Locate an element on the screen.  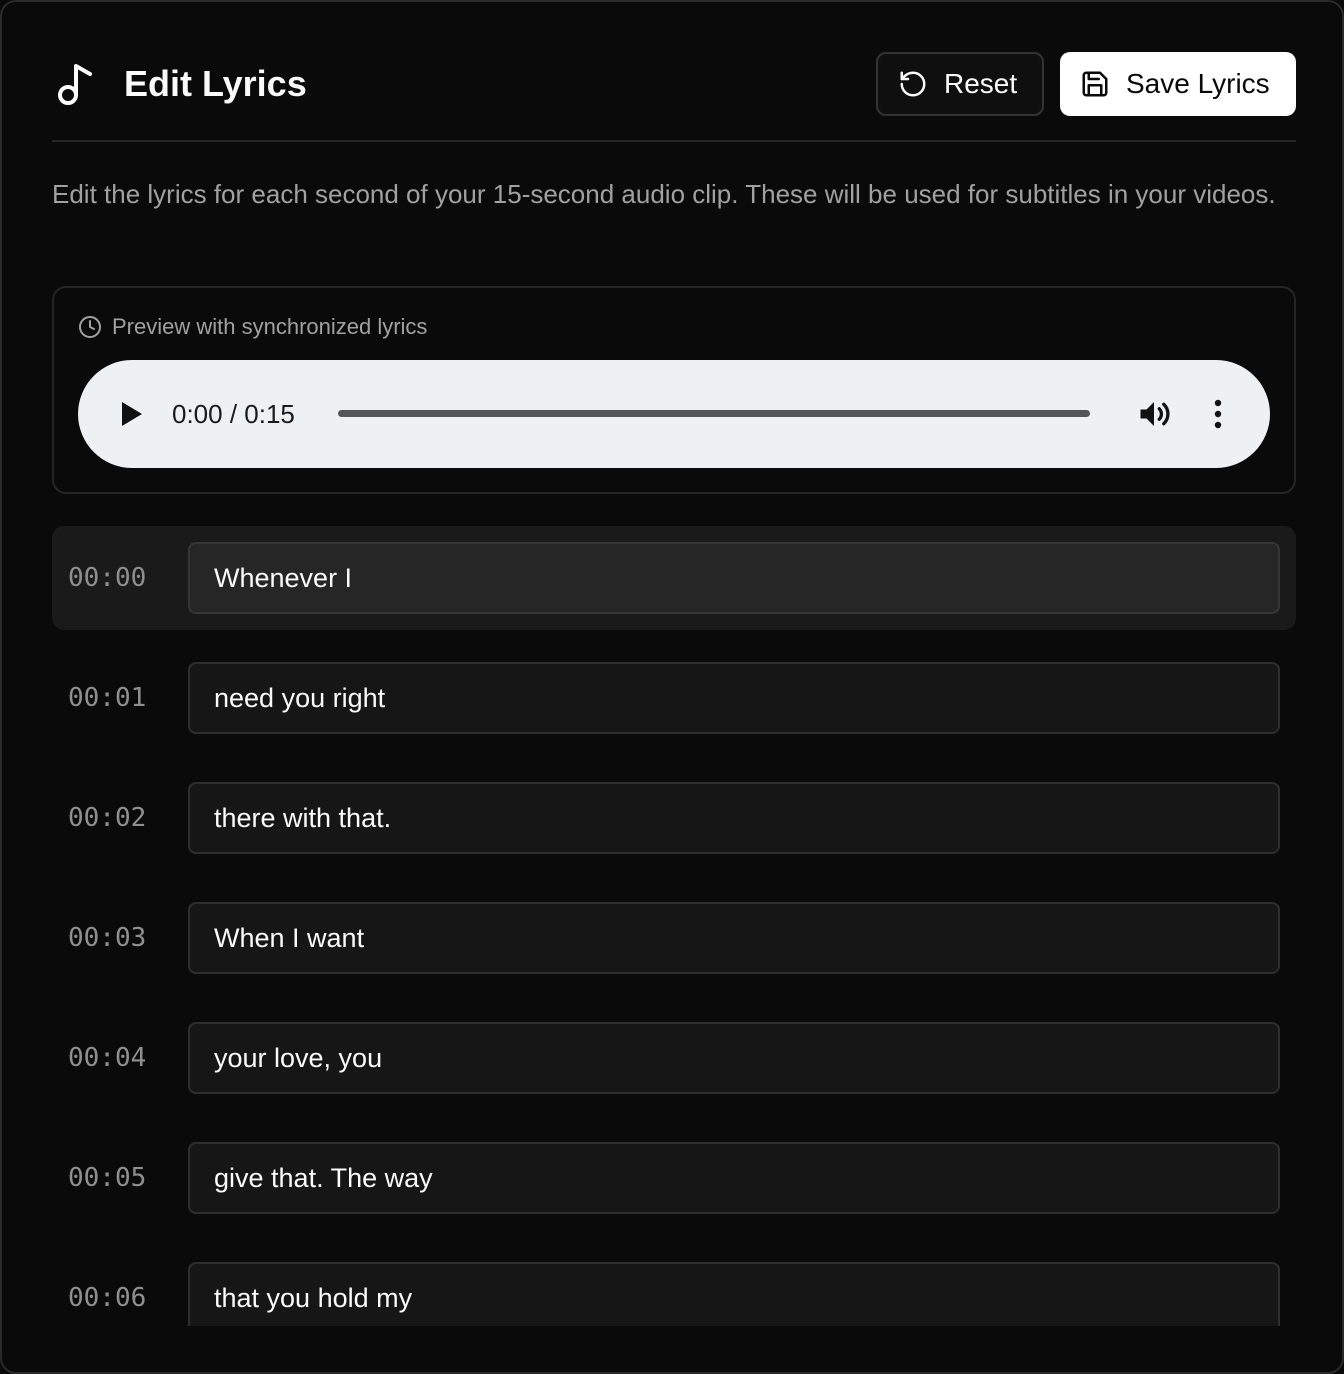
rotate-ccw-icon is located at coordinates (913, 84).